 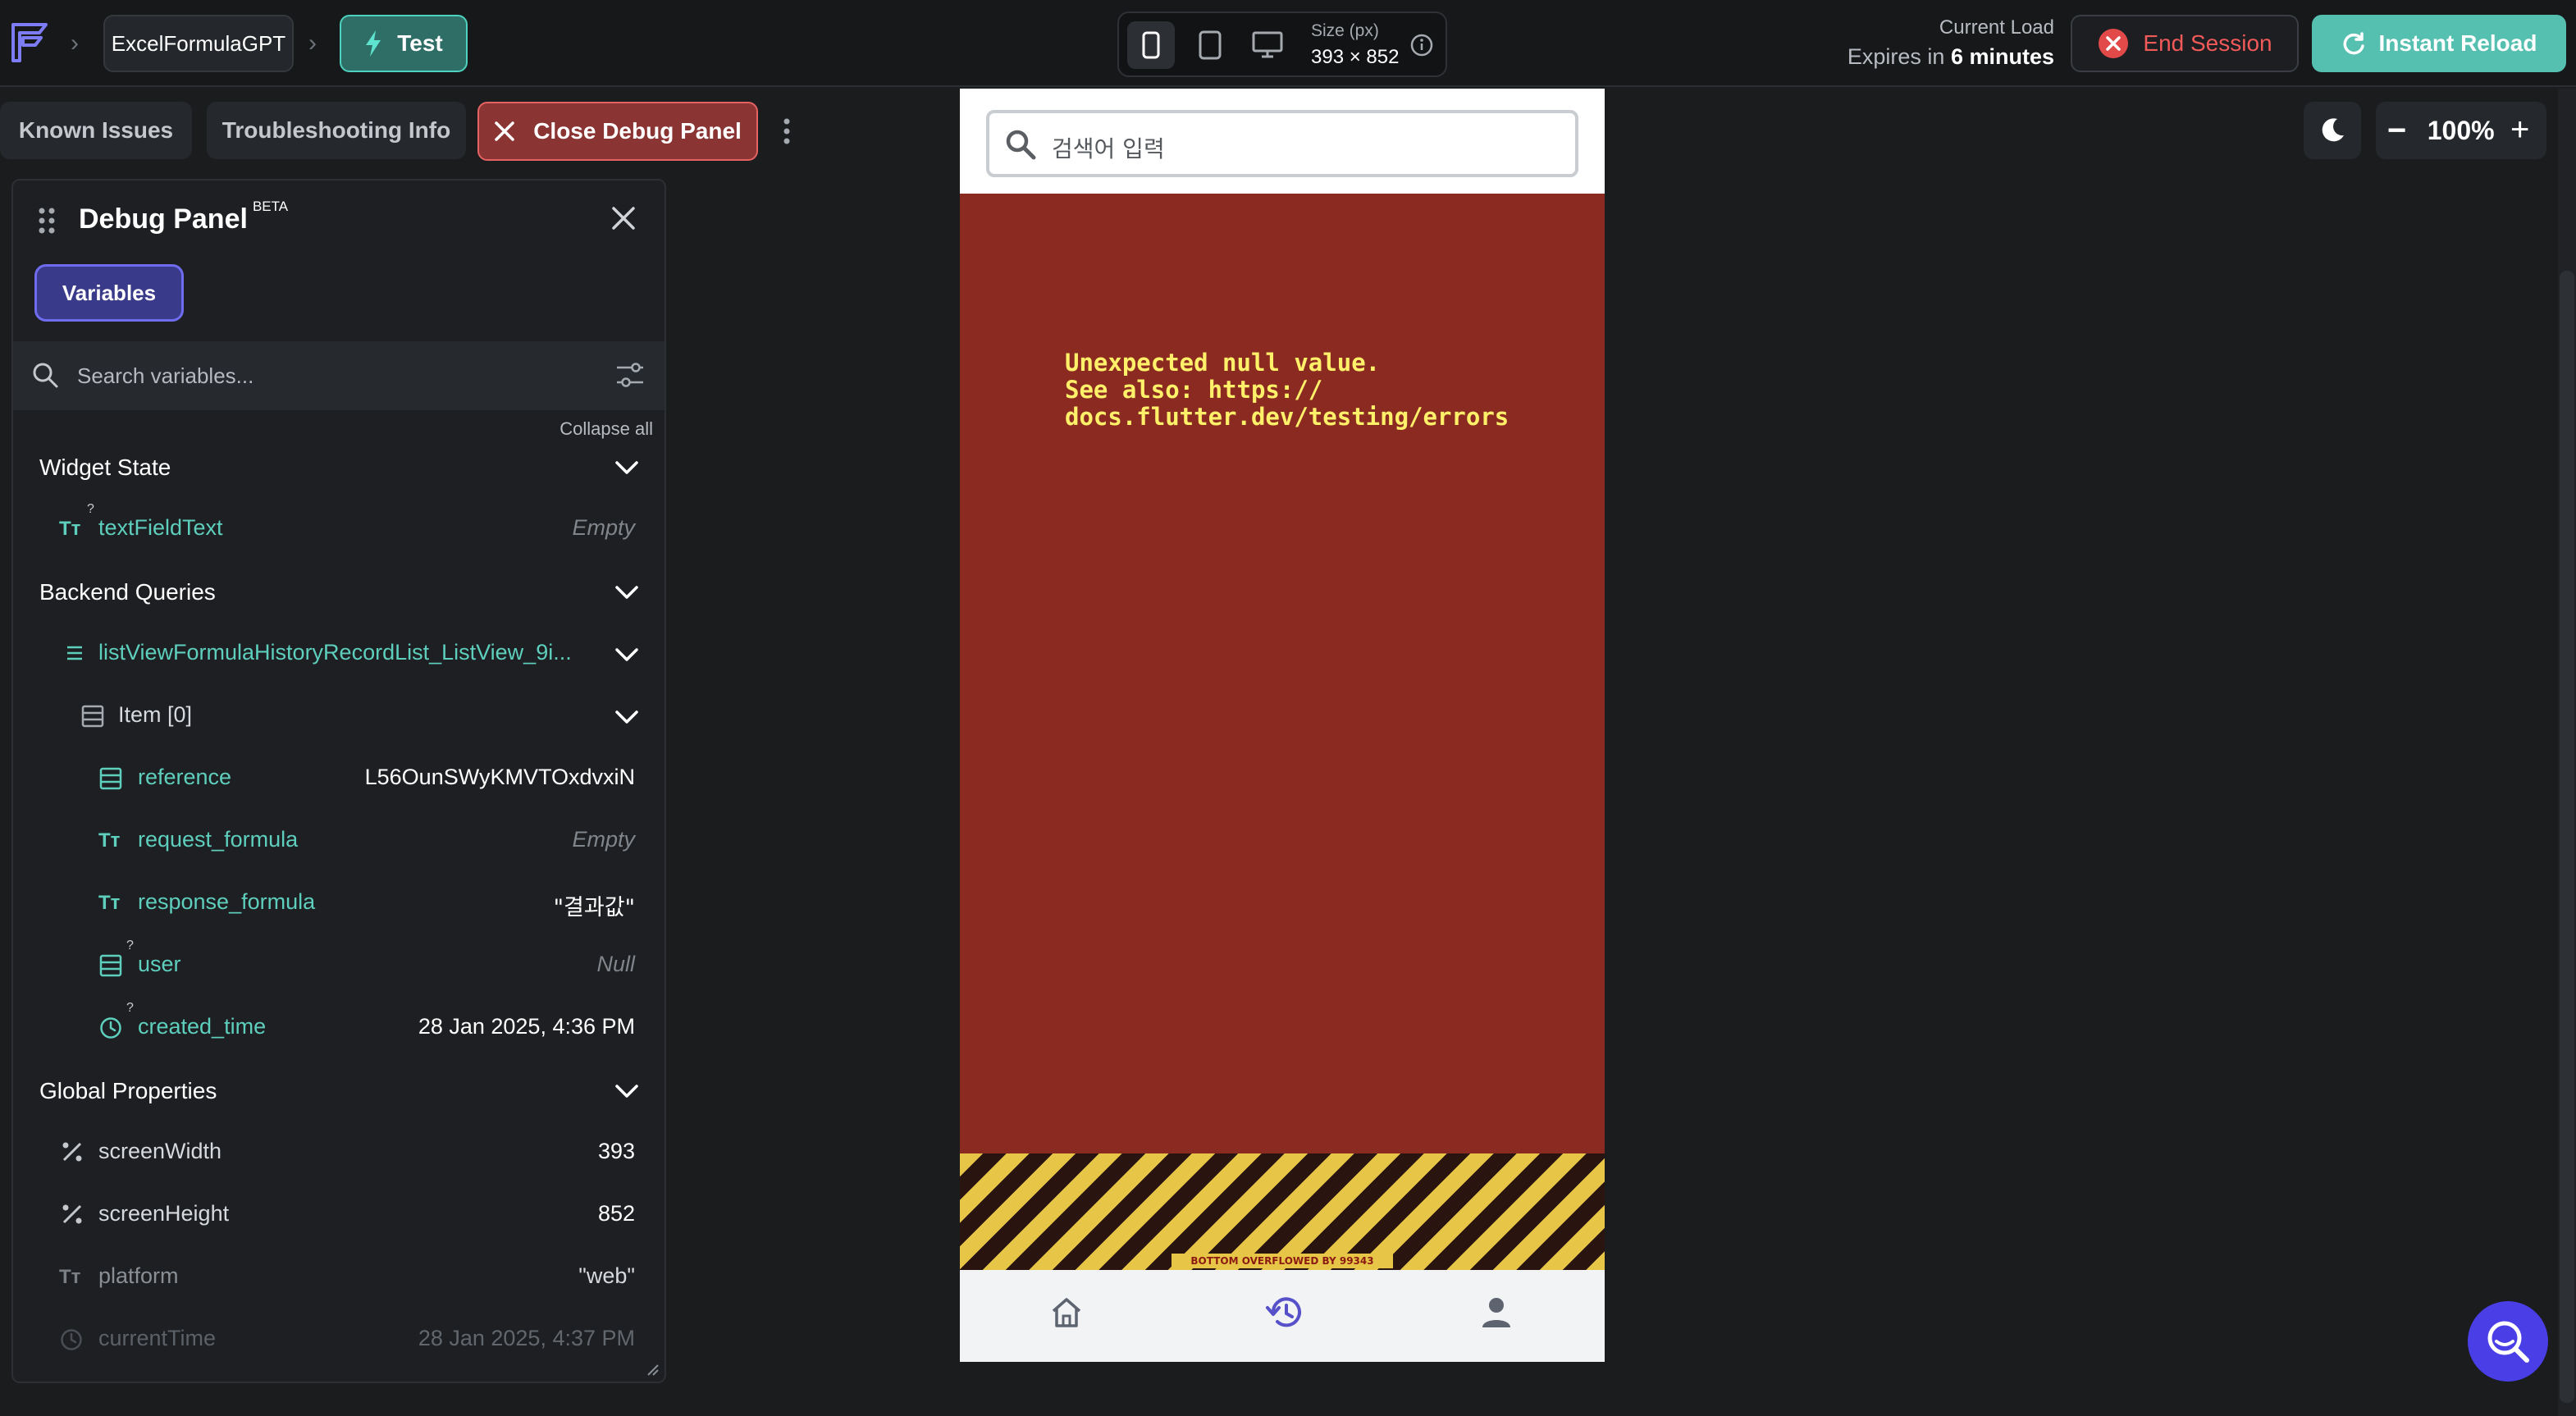 I want to click on field-value: L56OunSWyKMVTOxdvxiN, so click(x=500, y=777).